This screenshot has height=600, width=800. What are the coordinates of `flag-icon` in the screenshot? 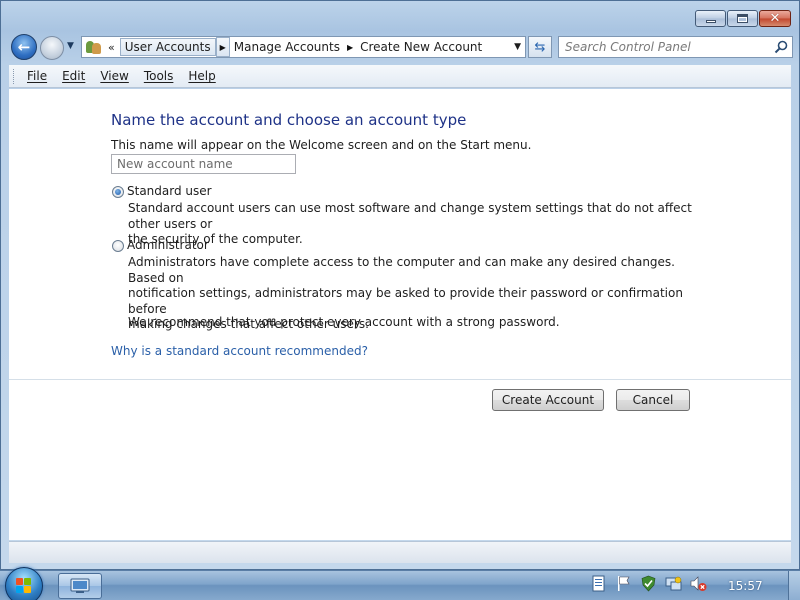 It's located at (623, 583).